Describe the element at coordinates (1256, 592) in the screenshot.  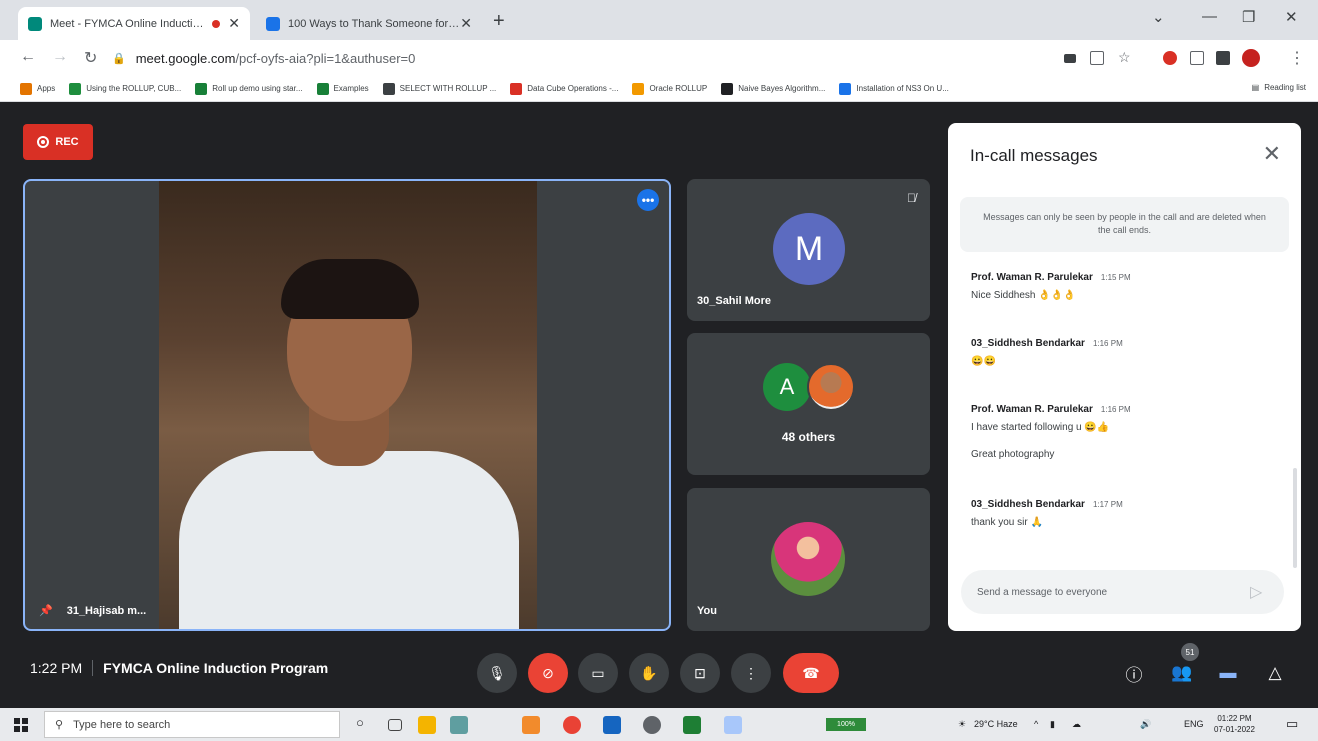
I see `send-icon: ▷` at that location.